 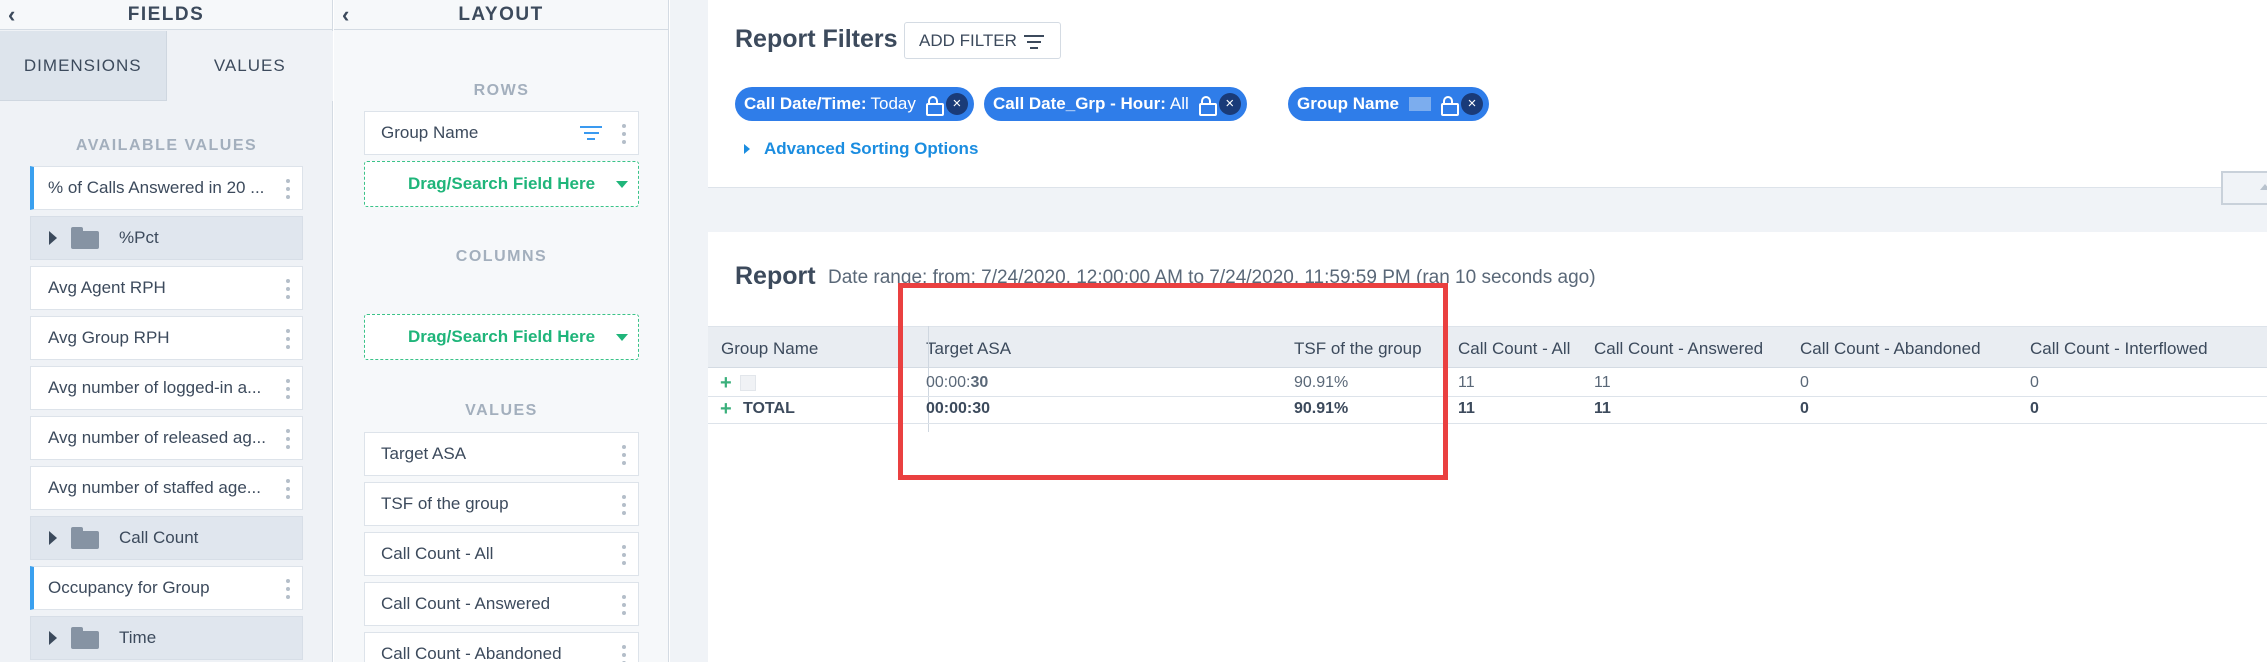 I want to click on available-values-label: AVAILABLE VALUES, so click(x=166, y=145).